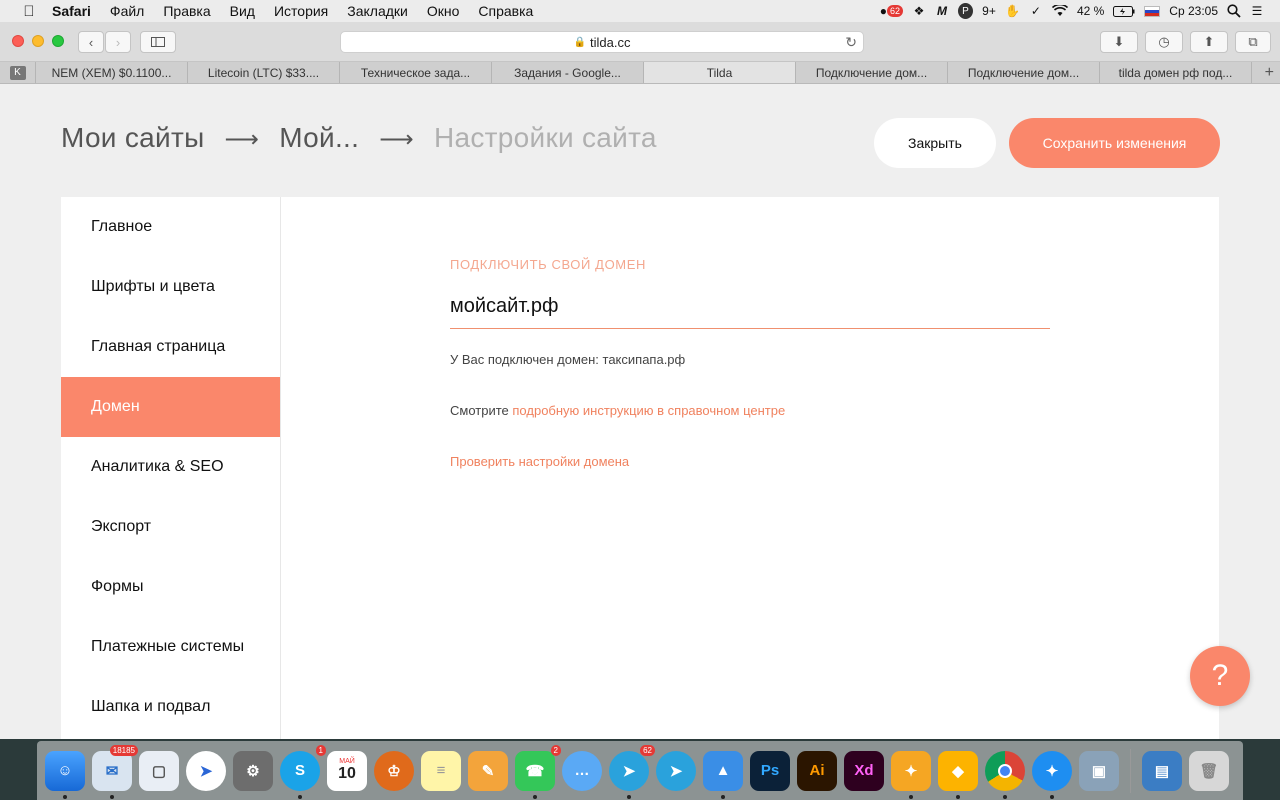  I want to click on script-m-icon: M, so click(942, 11).